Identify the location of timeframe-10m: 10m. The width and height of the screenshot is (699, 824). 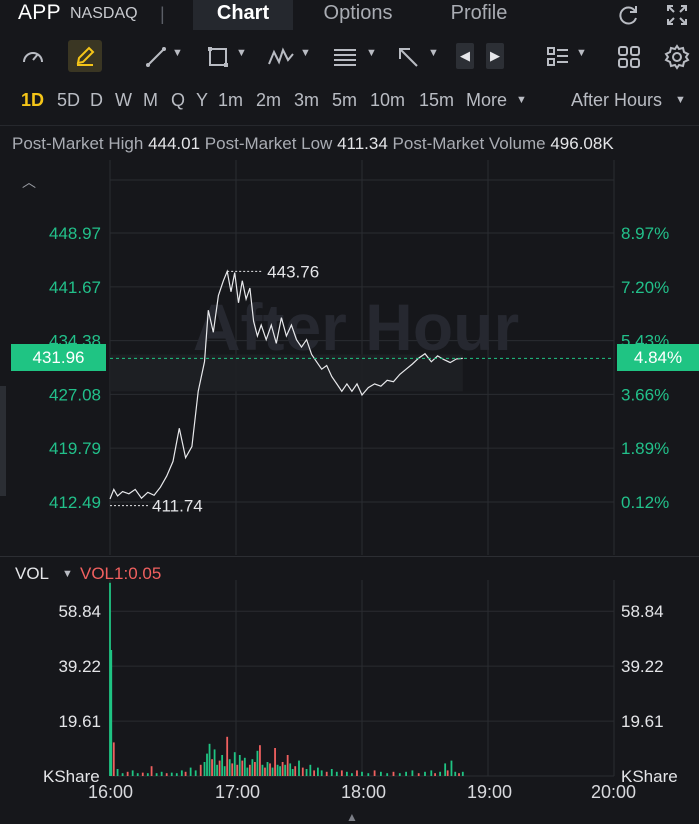
(387, 100).